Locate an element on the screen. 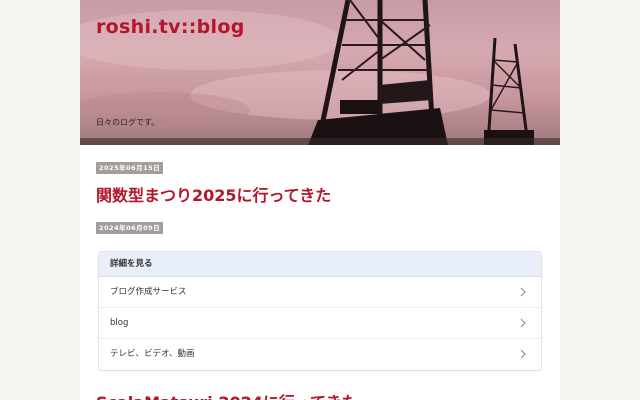  site-title: roshi.tv::blog is located at coordinates (170, 27).